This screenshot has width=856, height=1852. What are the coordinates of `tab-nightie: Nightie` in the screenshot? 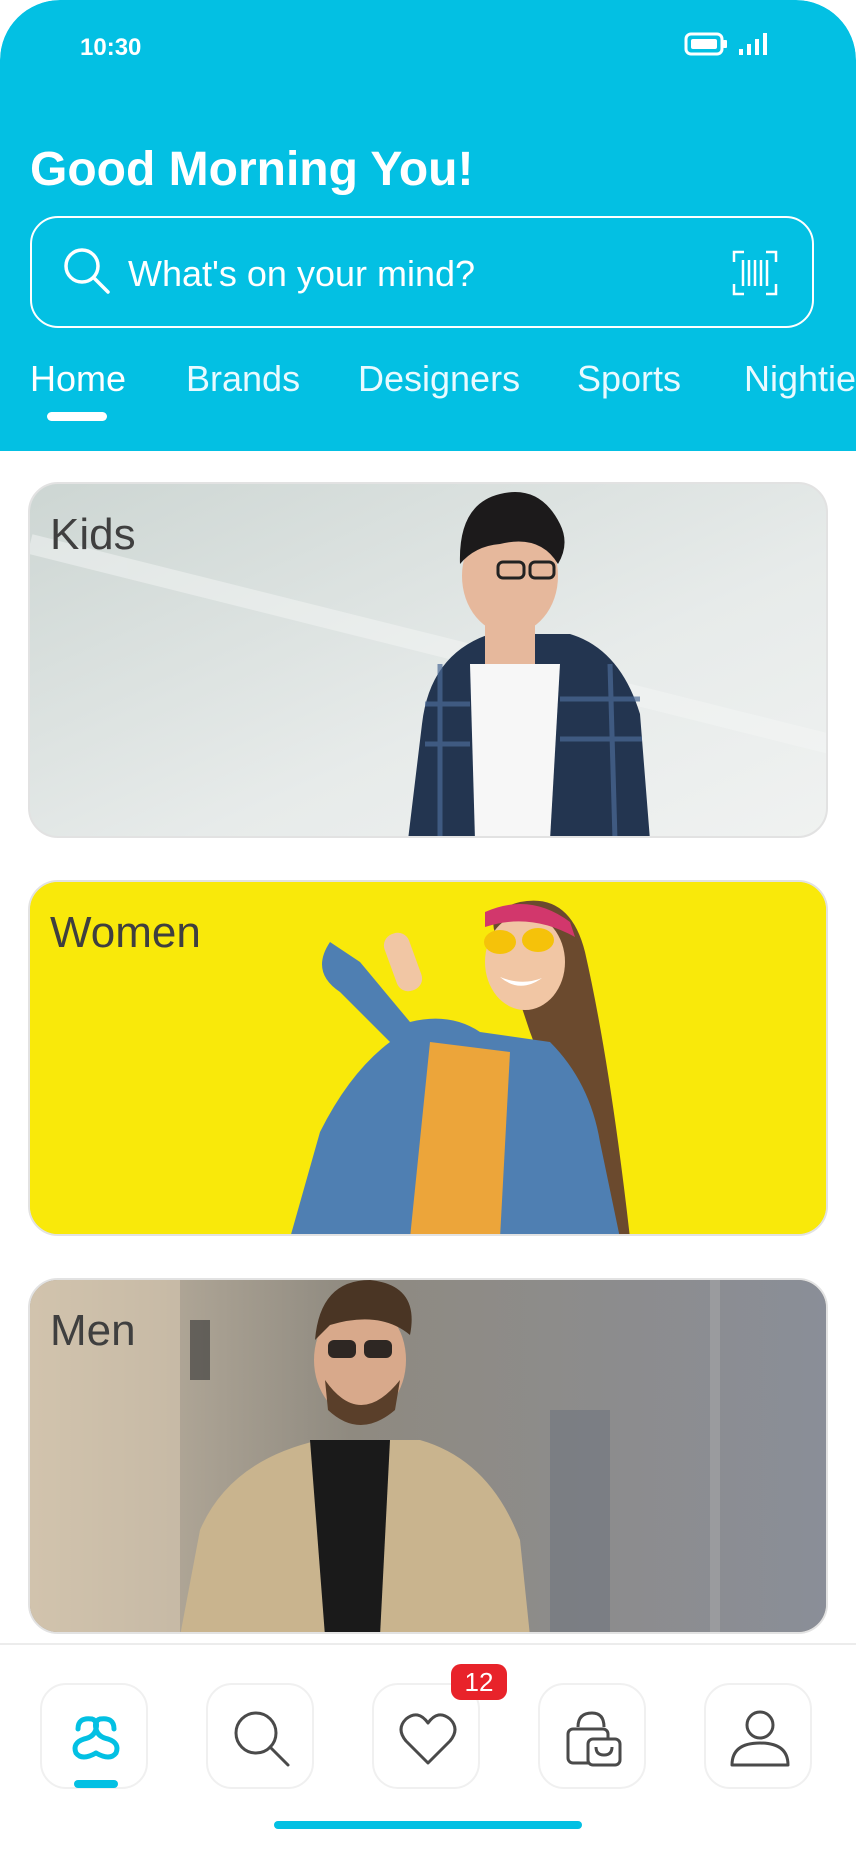 It's located at (800, 379).